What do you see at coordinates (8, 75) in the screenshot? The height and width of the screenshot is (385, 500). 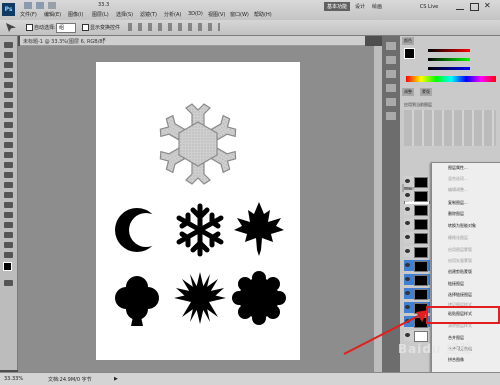 I see `quick-select-tool-icon` at bounding box center [8, 75].